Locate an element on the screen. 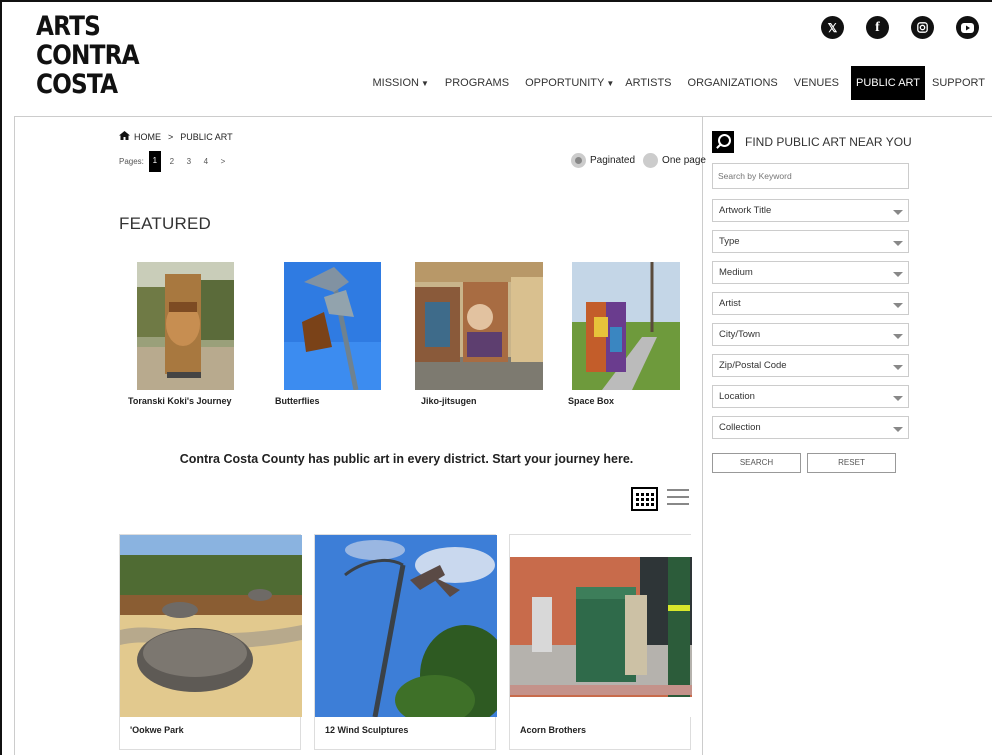  logo-line: ARTS is located at coordinates (68, 26).